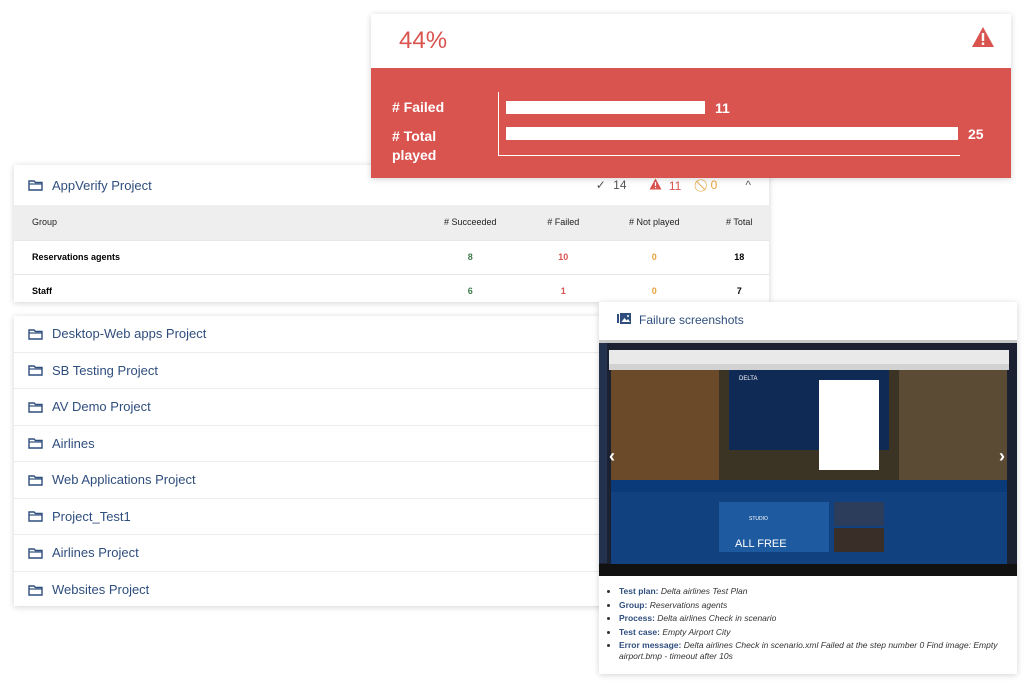 The image size is (1024, 684). What do you see at coordinates (105, 370) in the screenshot?
I see `project-name: SB Testing Project` at bounding box center [105, 370].